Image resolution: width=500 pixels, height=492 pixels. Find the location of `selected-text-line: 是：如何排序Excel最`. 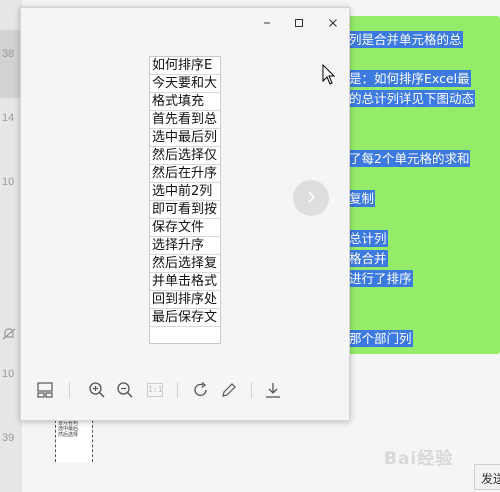

selected-text-line: 是：如何排序Excel最 is located at coordinates (409, 78).